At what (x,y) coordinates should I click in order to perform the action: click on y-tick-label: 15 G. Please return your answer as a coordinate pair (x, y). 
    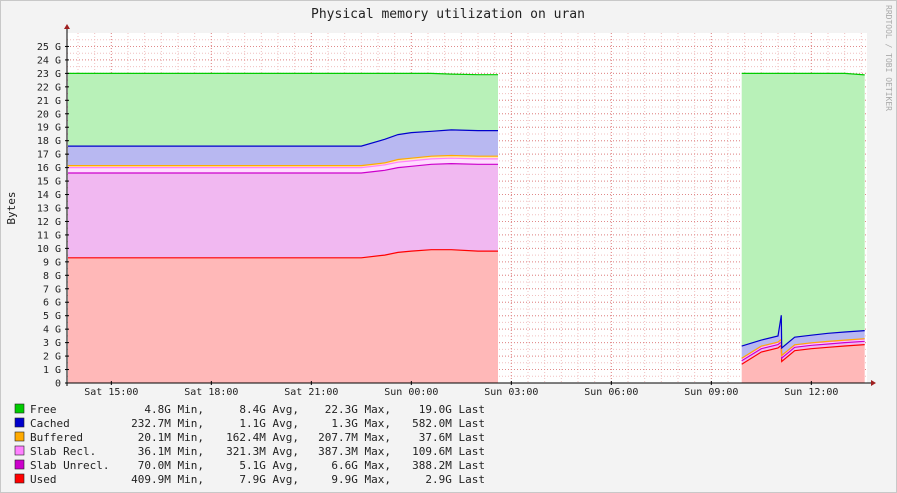
    Looking at the image, I should click on (49, 182).